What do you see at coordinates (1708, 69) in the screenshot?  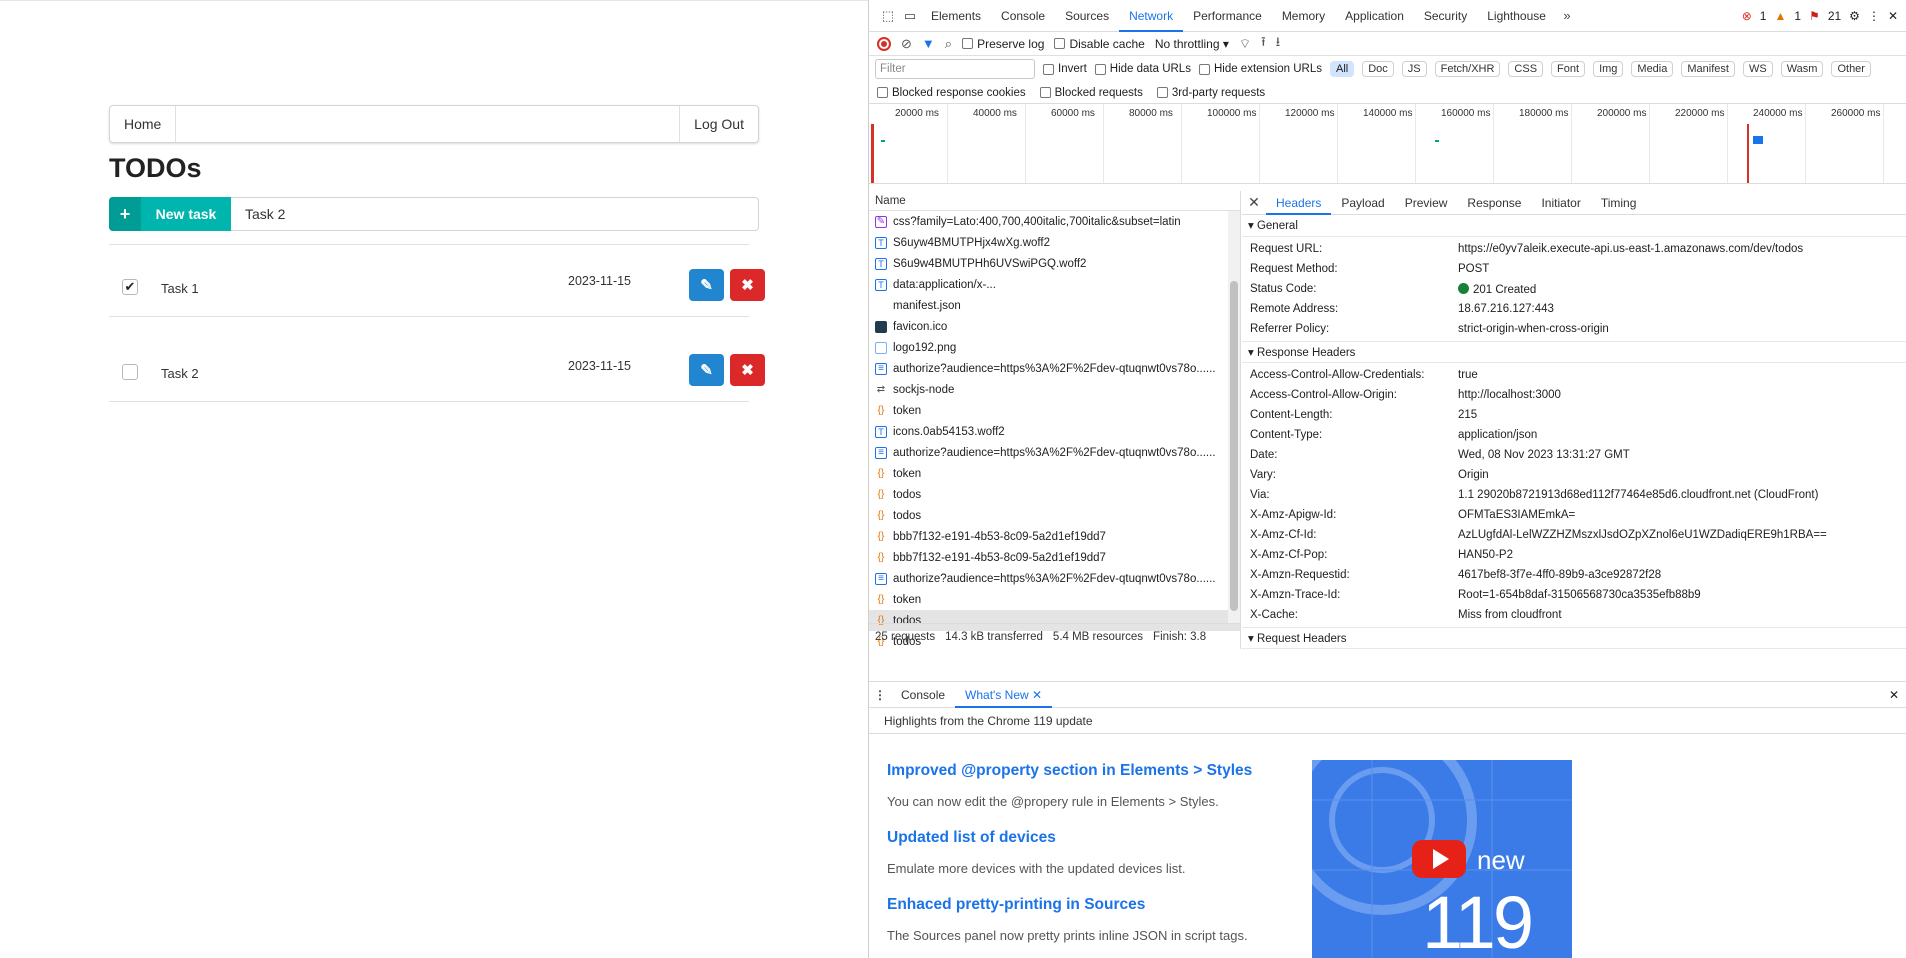 I see `type-filter-manifest: Manifest` at bounding box center [1708, 69].